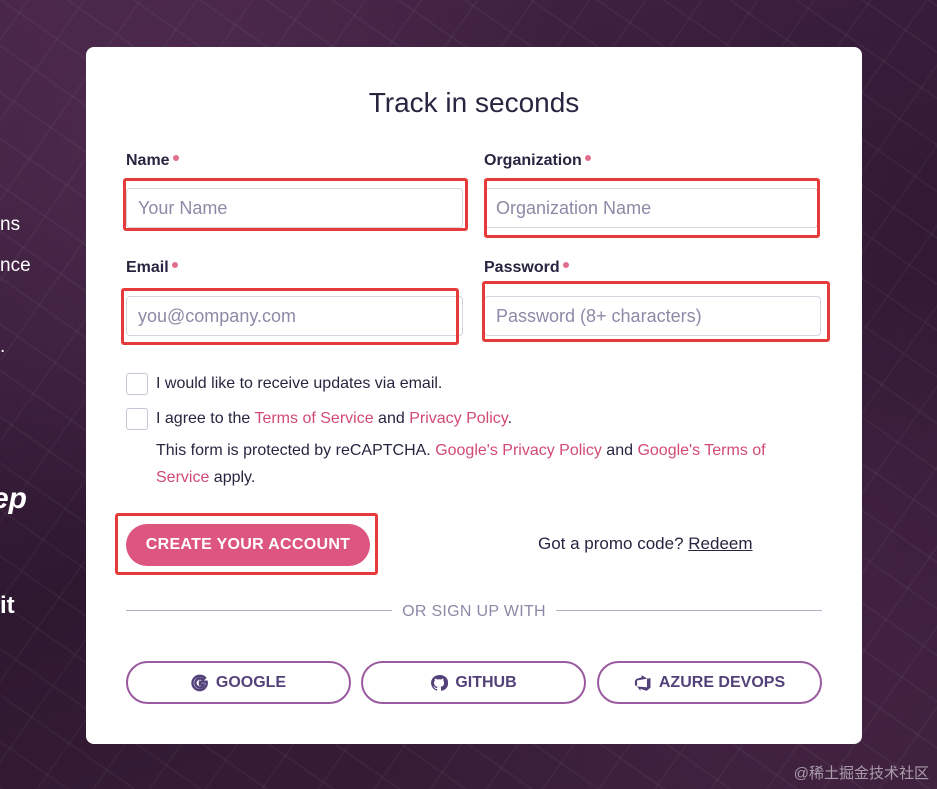  I want to click on google-button-label: GOOGLE, so click(251, 682).